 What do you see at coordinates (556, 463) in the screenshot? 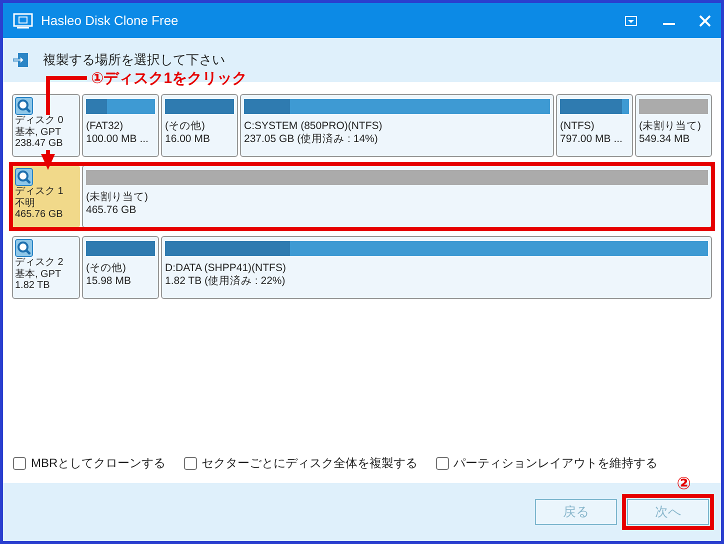
I see `checkbox-label: パーティションレイアウトを維持する` at bounding box center [556, 463].